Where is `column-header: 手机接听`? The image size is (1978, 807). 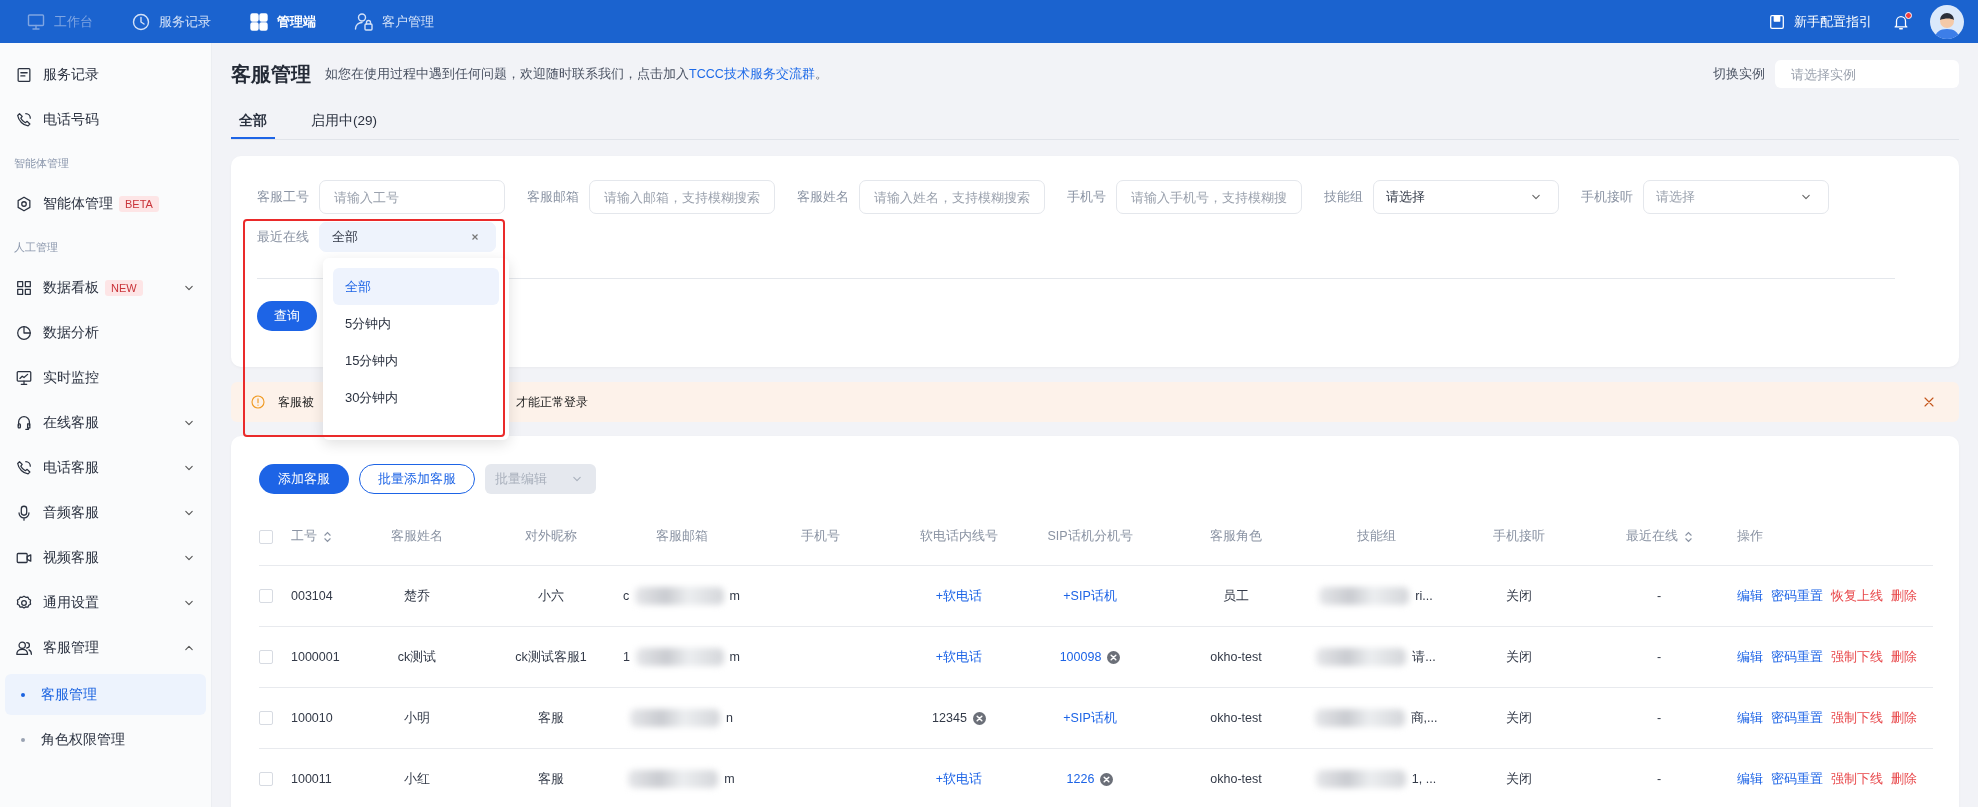
column-header: 手机接听 is located at coordinates (1519, 536).